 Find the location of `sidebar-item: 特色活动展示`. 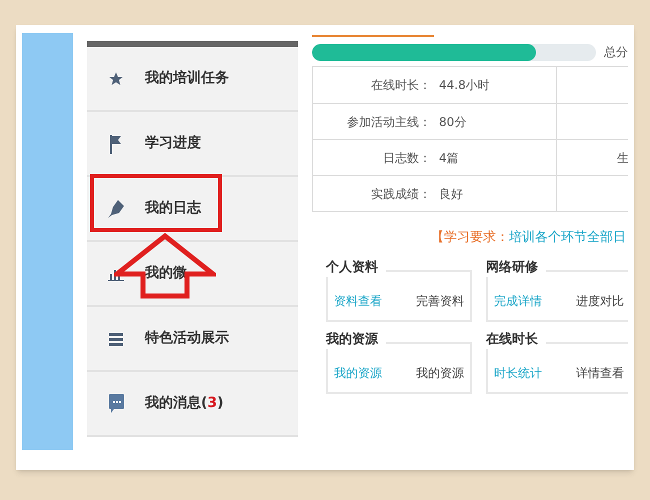

sidebar-item: 特色活动展示 is located at coordinates (192, 339).